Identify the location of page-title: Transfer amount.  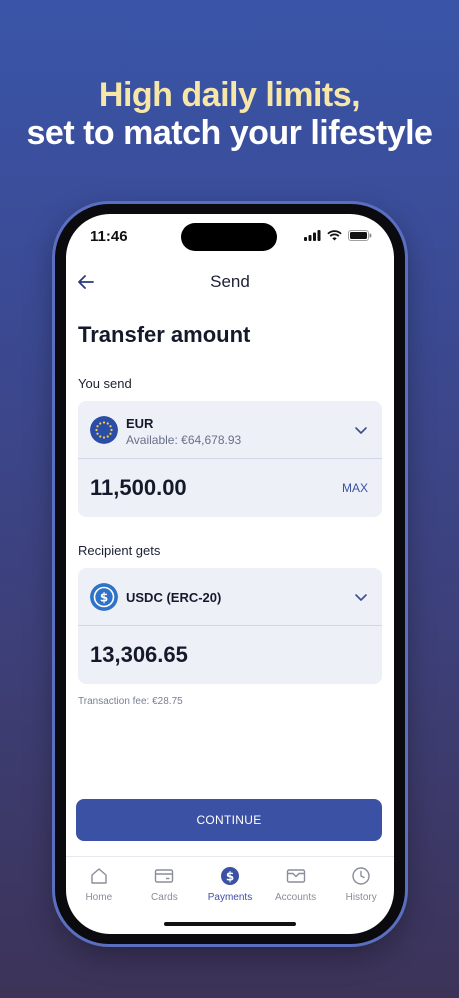
(164, 334).